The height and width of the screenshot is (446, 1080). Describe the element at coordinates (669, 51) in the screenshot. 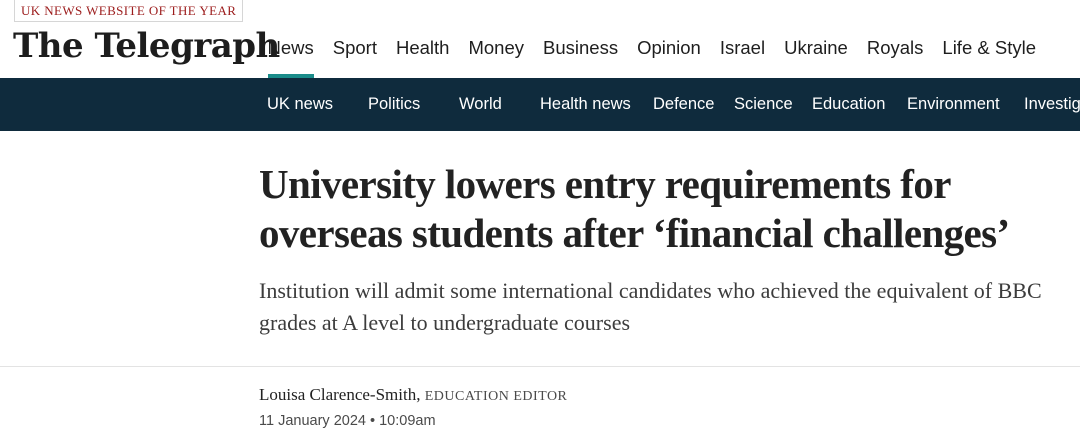

I see `nav-item-opinion: Opinion` at that location.